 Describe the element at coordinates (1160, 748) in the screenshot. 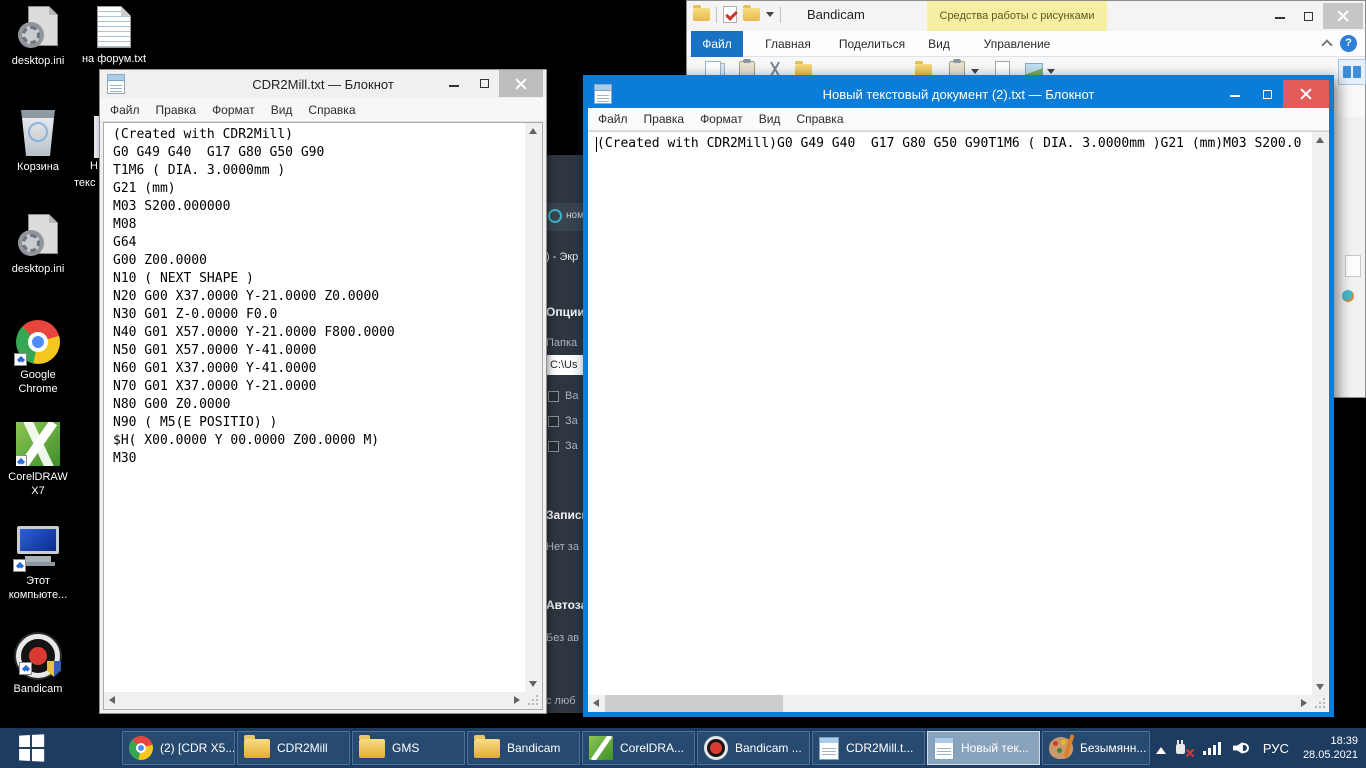

I see `tray-overflow-icon` at that location.